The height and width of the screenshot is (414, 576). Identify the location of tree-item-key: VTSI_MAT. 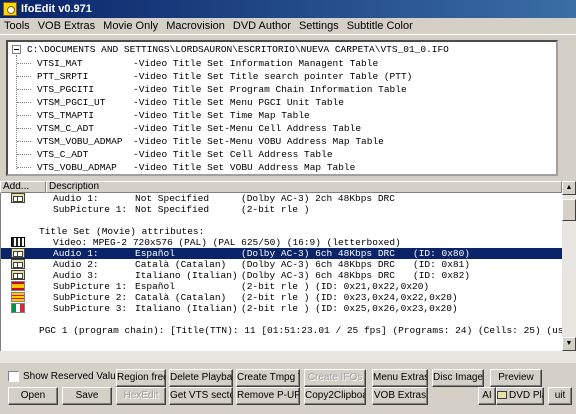
(60, 63).